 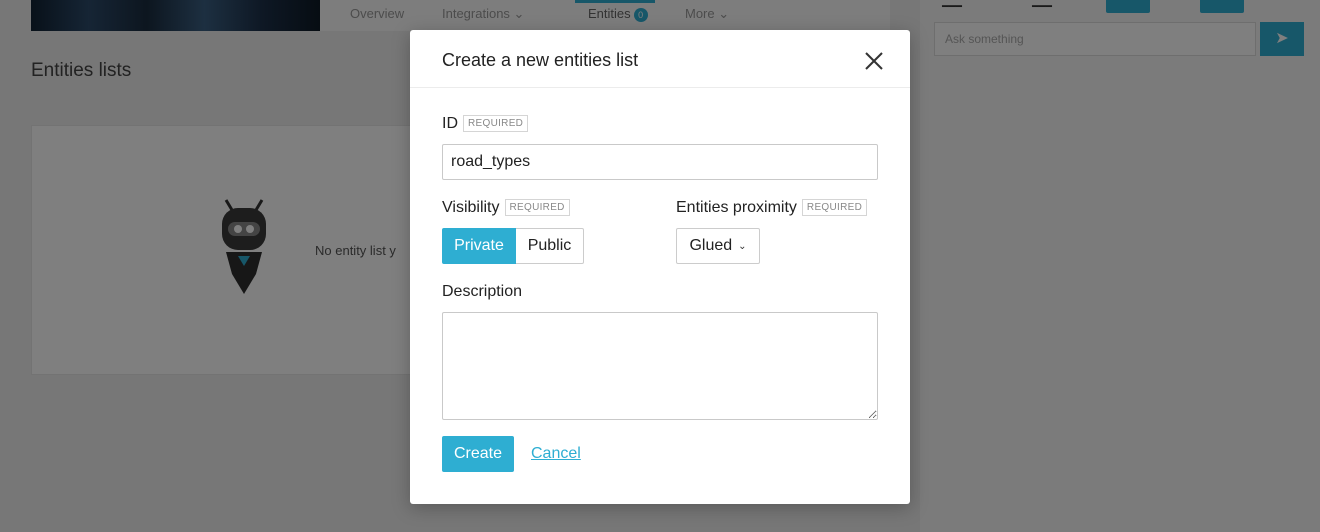 I want to click on visibility-private-button: Private, so click(x=479, y=246).